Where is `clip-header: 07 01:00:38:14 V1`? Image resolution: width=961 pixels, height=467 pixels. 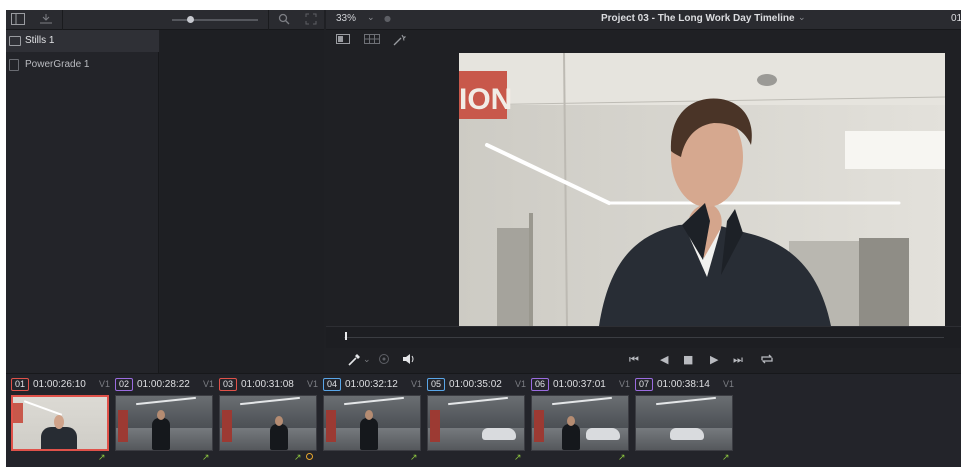 clip-header: 07 01:00:38:14 V1 is located at coordinates (685, 385).